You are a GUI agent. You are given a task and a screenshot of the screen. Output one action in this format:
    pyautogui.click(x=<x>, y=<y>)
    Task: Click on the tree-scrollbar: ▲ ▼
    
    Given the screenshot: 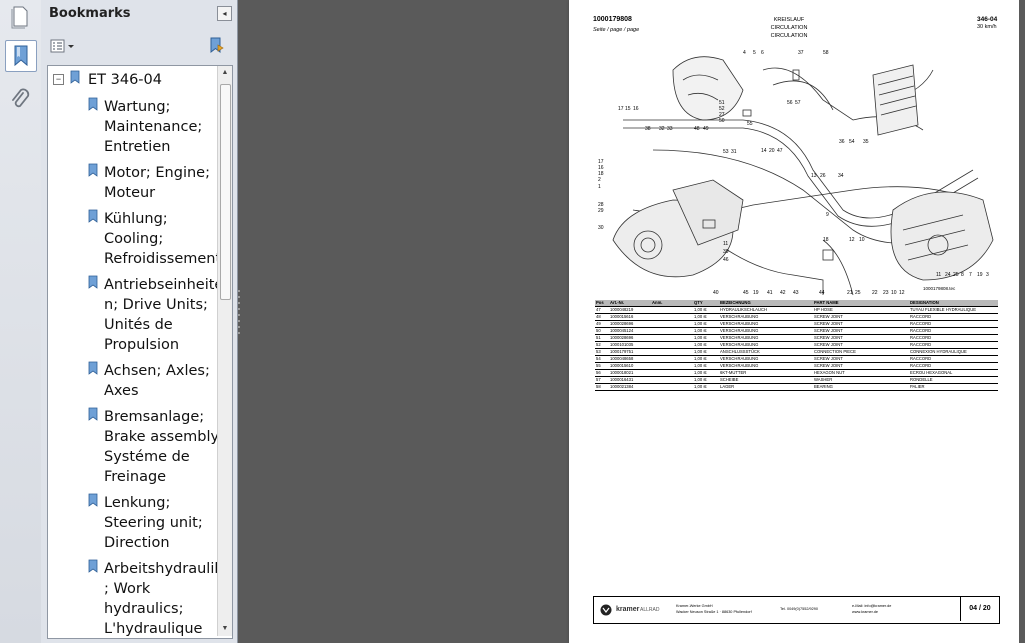 What is the action you would take?
    pyautogui.click(x=224, y=351)
    